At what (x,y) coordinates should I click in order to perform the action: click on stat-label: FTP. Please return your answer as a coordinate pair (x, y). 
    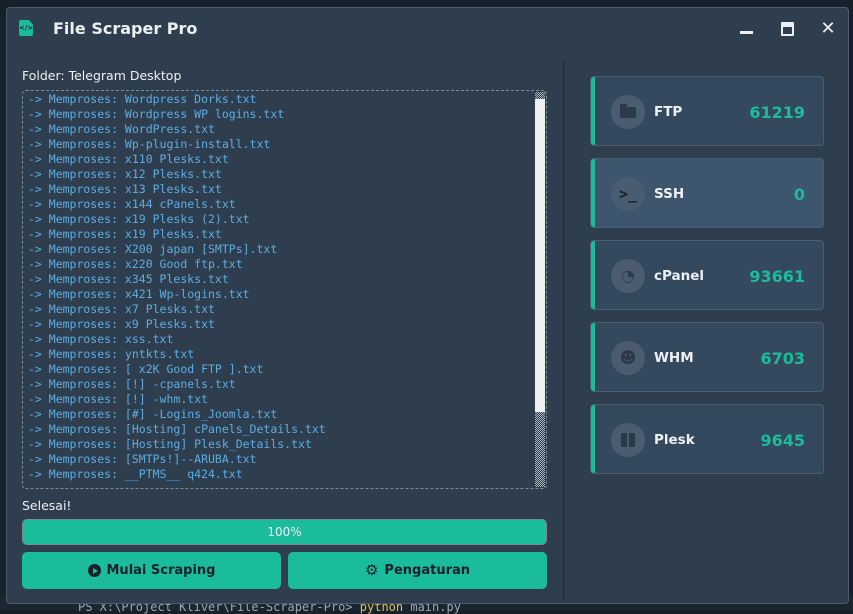
    Looking at the image, I should click on (668, 112).